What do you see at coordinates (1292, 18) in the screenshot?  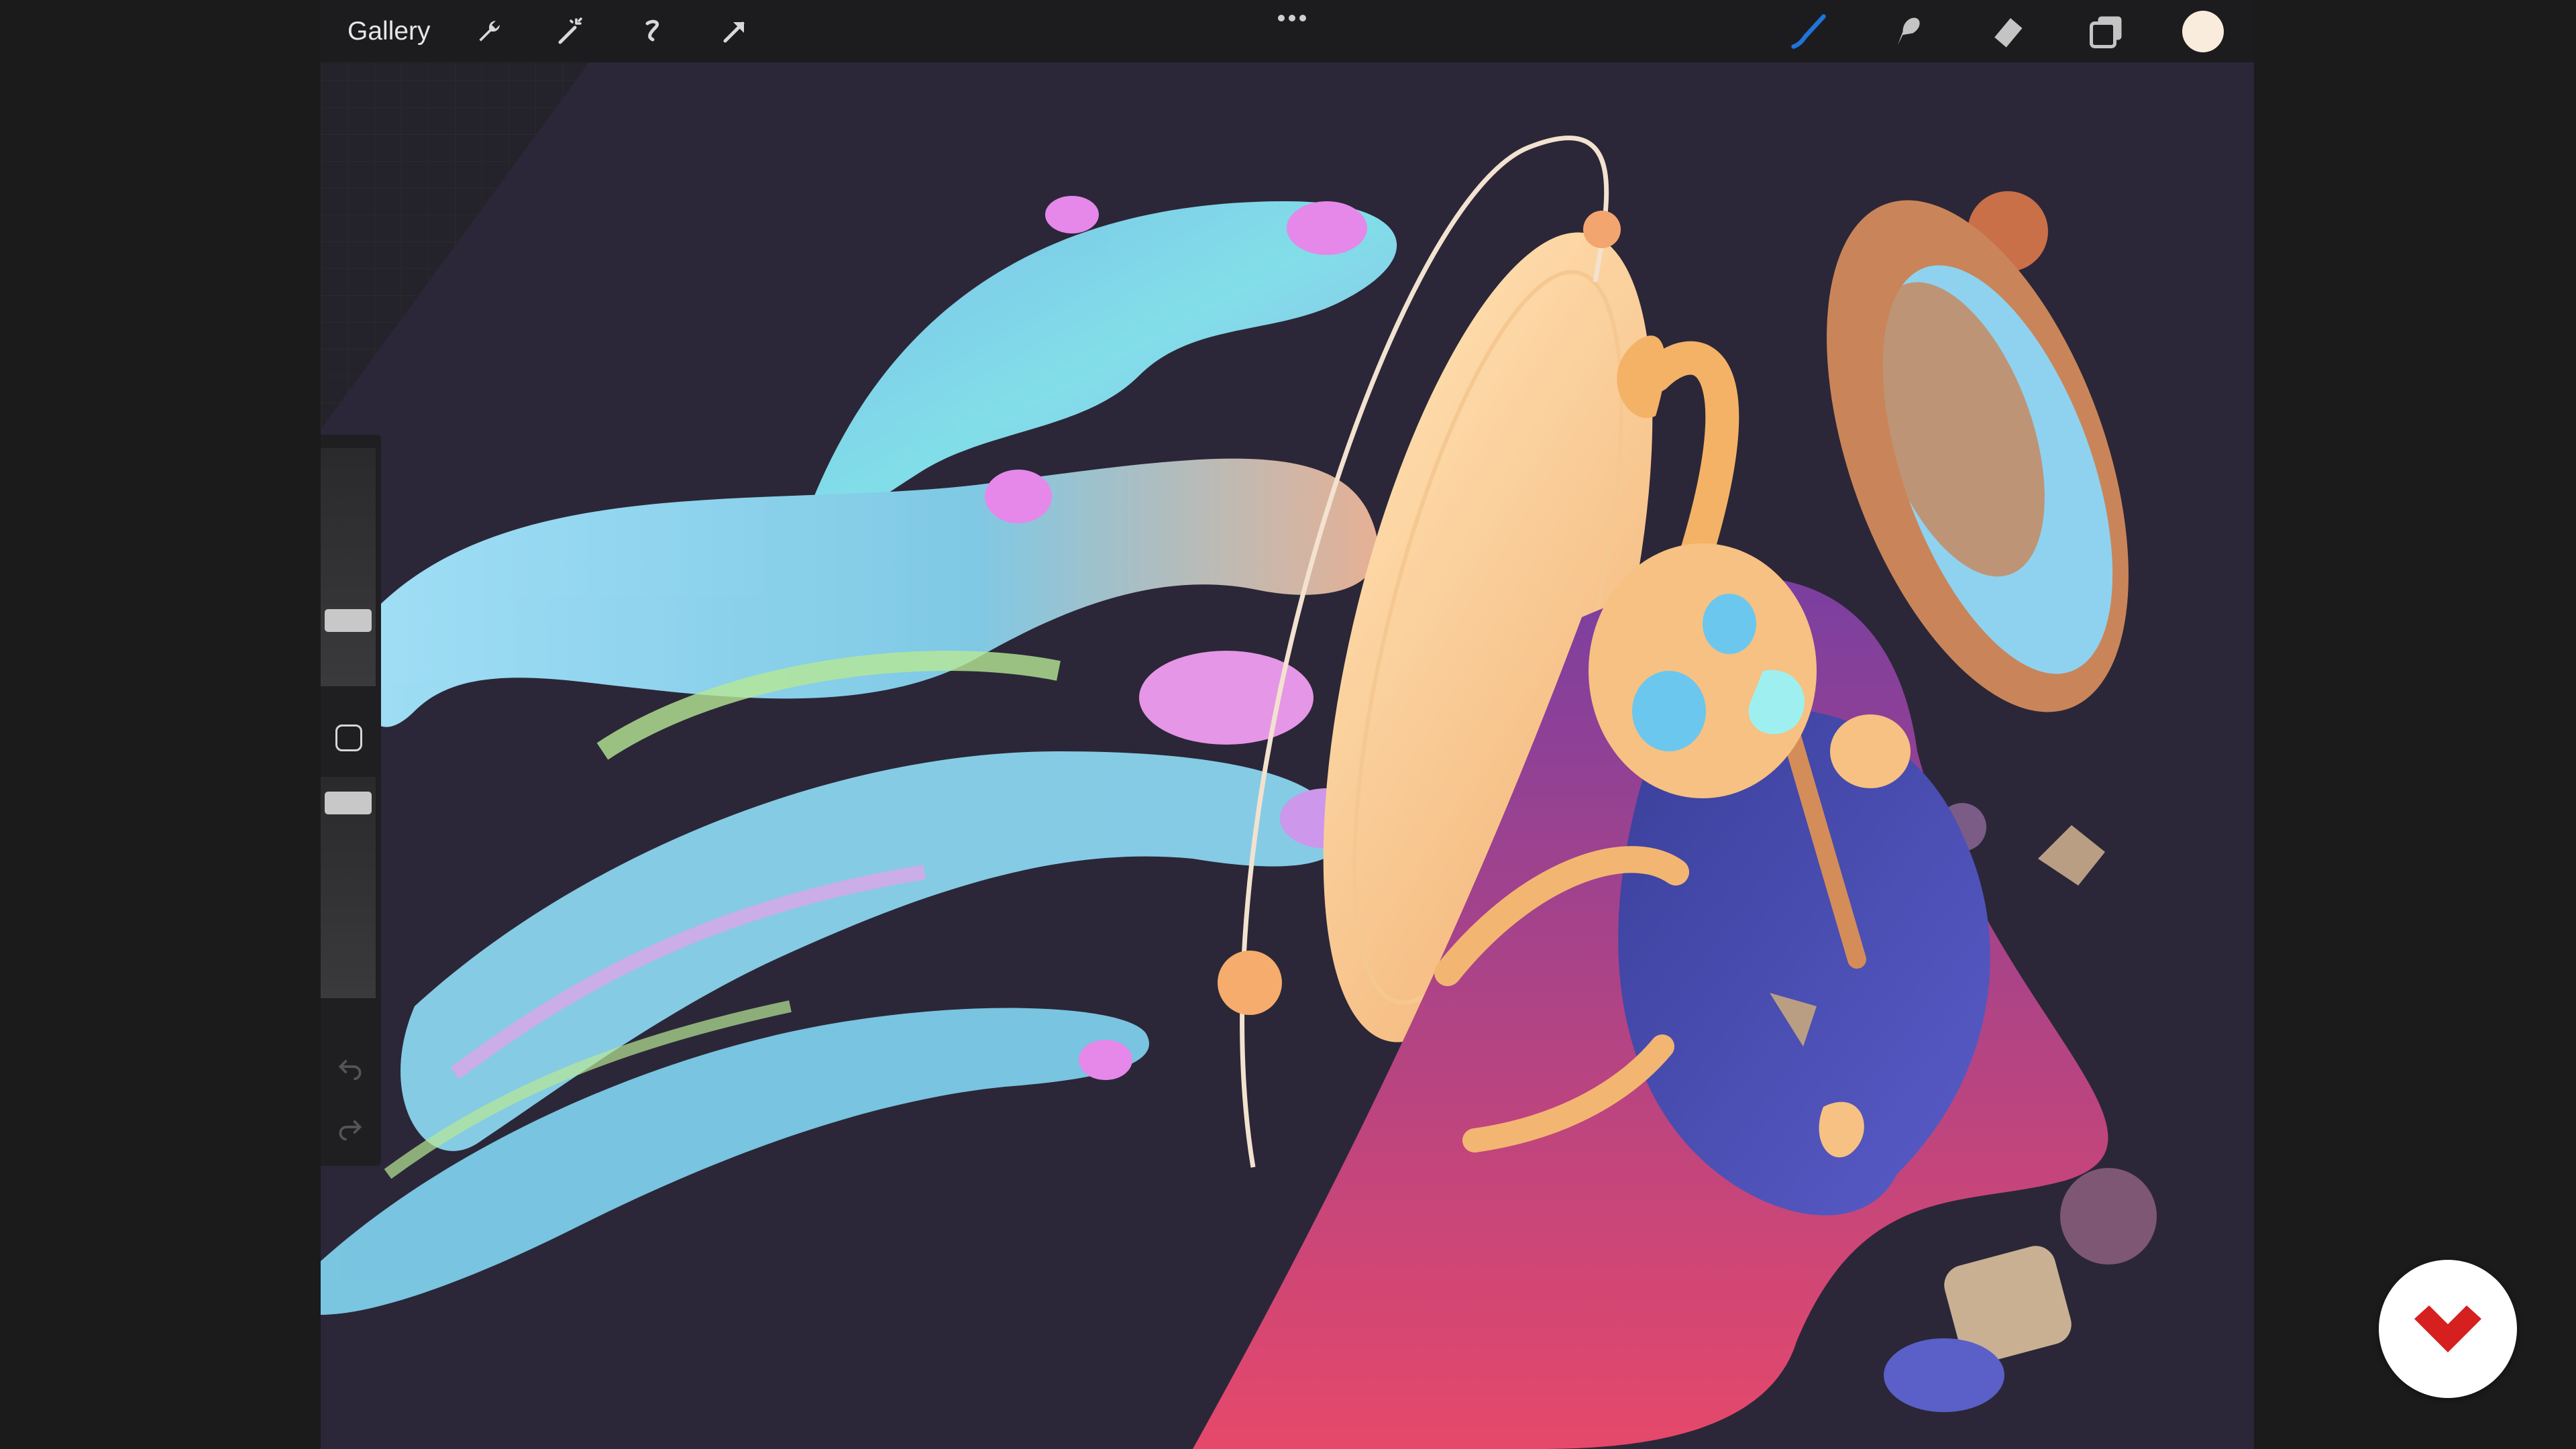 I see `more-options-icon` at bounding box center [1292, 18].